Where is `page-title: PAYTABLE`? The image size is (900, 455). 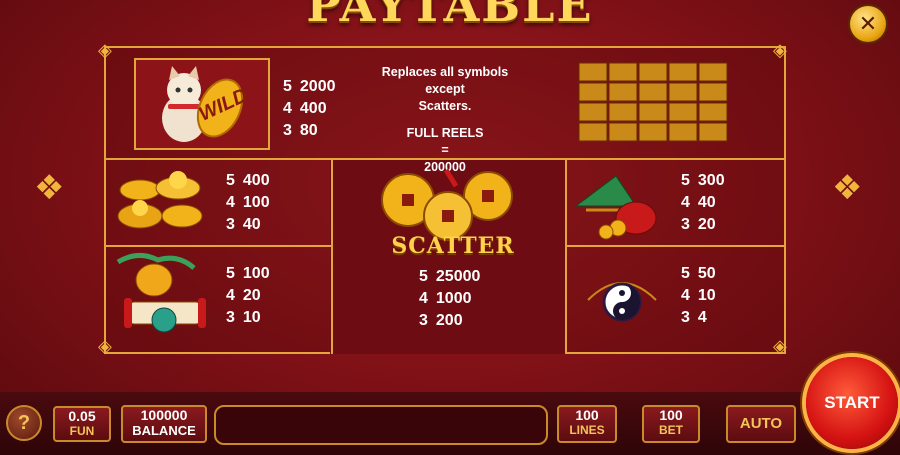 page-title: PAYTABLE is located at coordinates (450, 16).